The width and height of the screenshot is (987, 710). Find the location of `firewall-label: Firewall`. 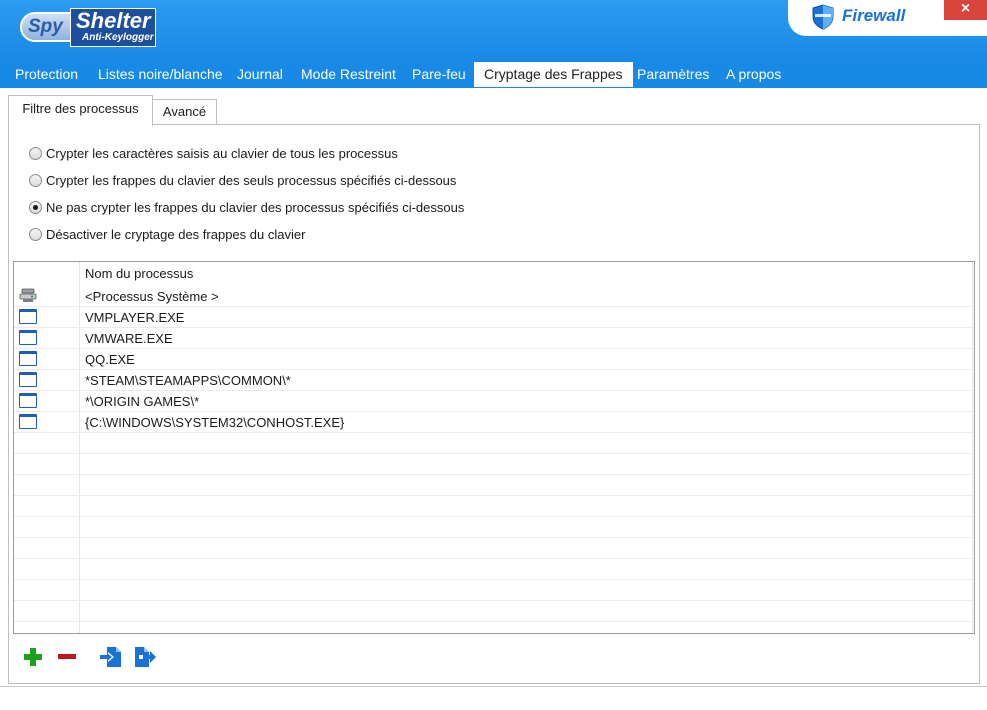

firewall-label: Firewall is located at coordinates (874, 15).